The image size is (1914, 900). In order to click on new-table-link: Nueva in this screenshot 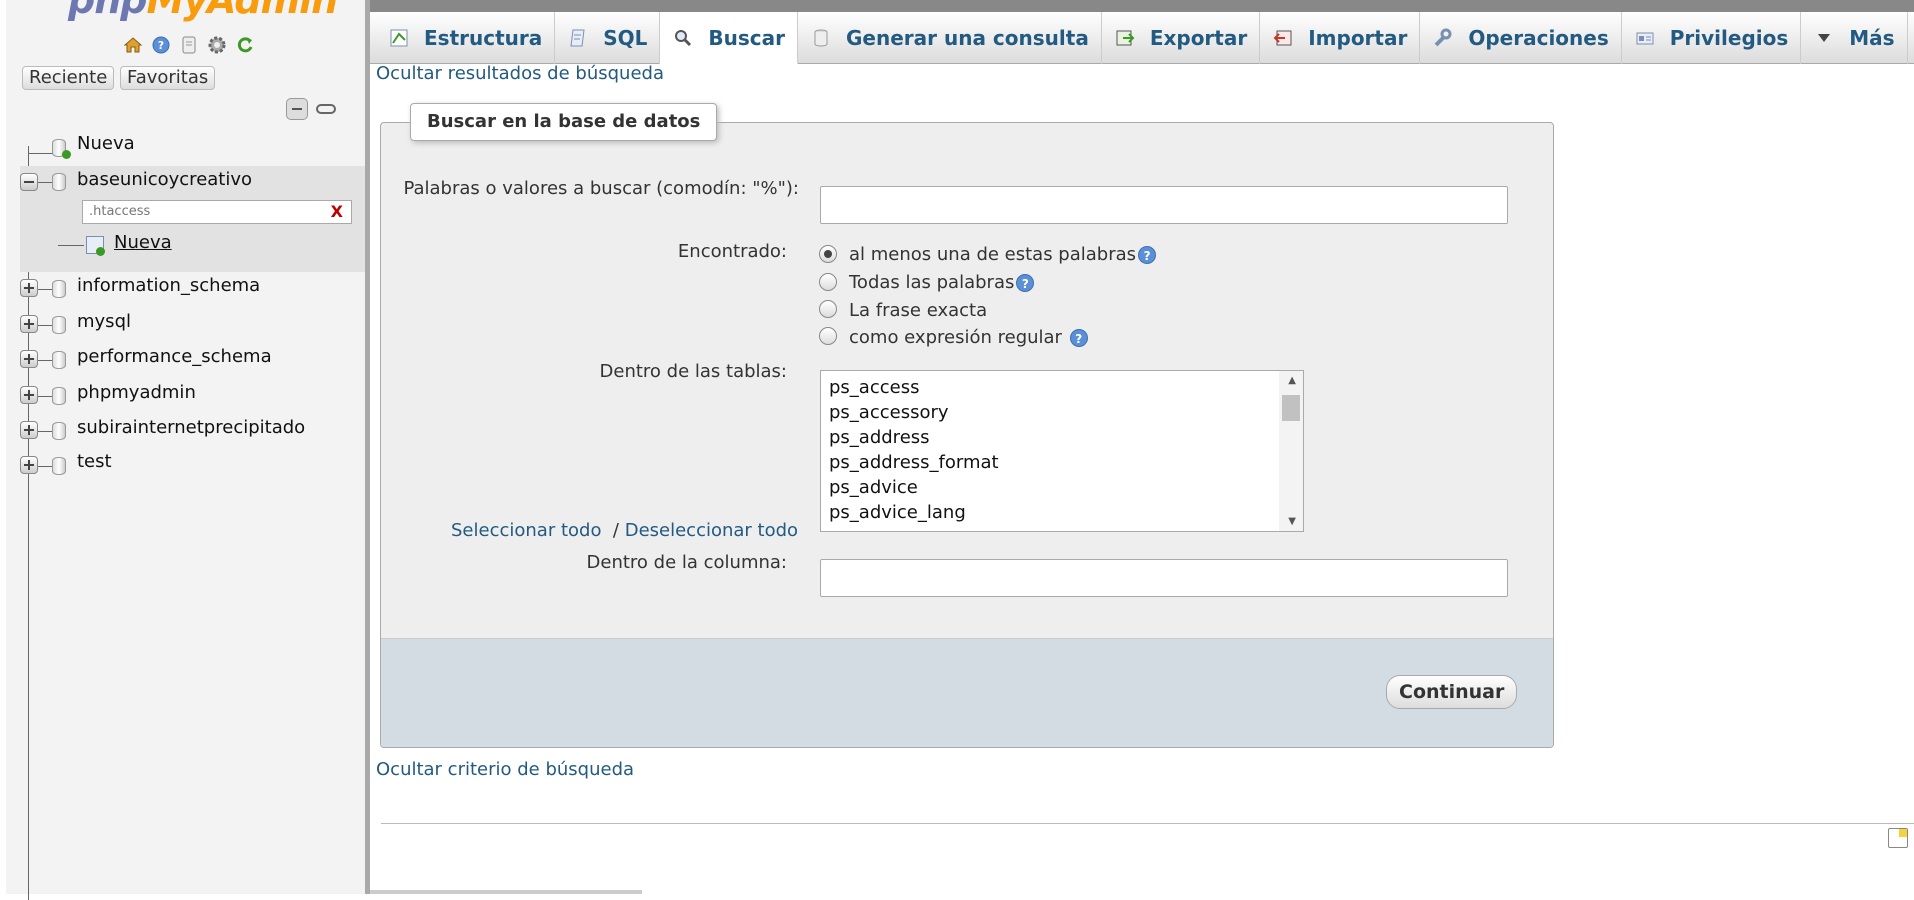, I will do `click(143, 242)`.